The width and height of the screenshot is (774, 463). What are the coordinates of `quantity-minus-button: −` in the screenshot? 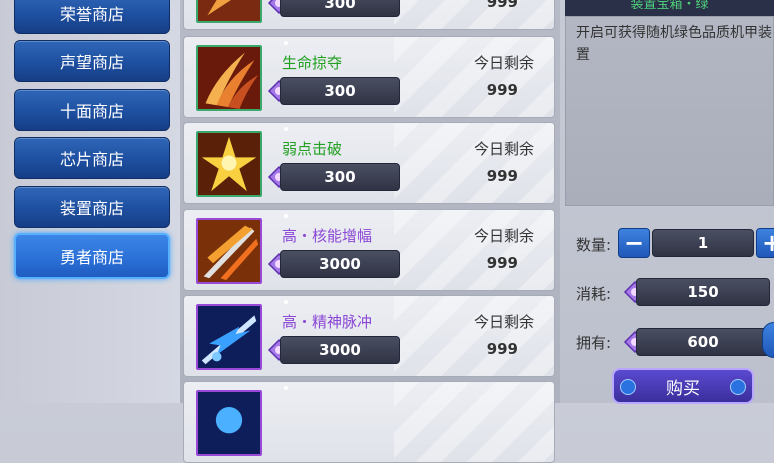 It's located at (634, 243).